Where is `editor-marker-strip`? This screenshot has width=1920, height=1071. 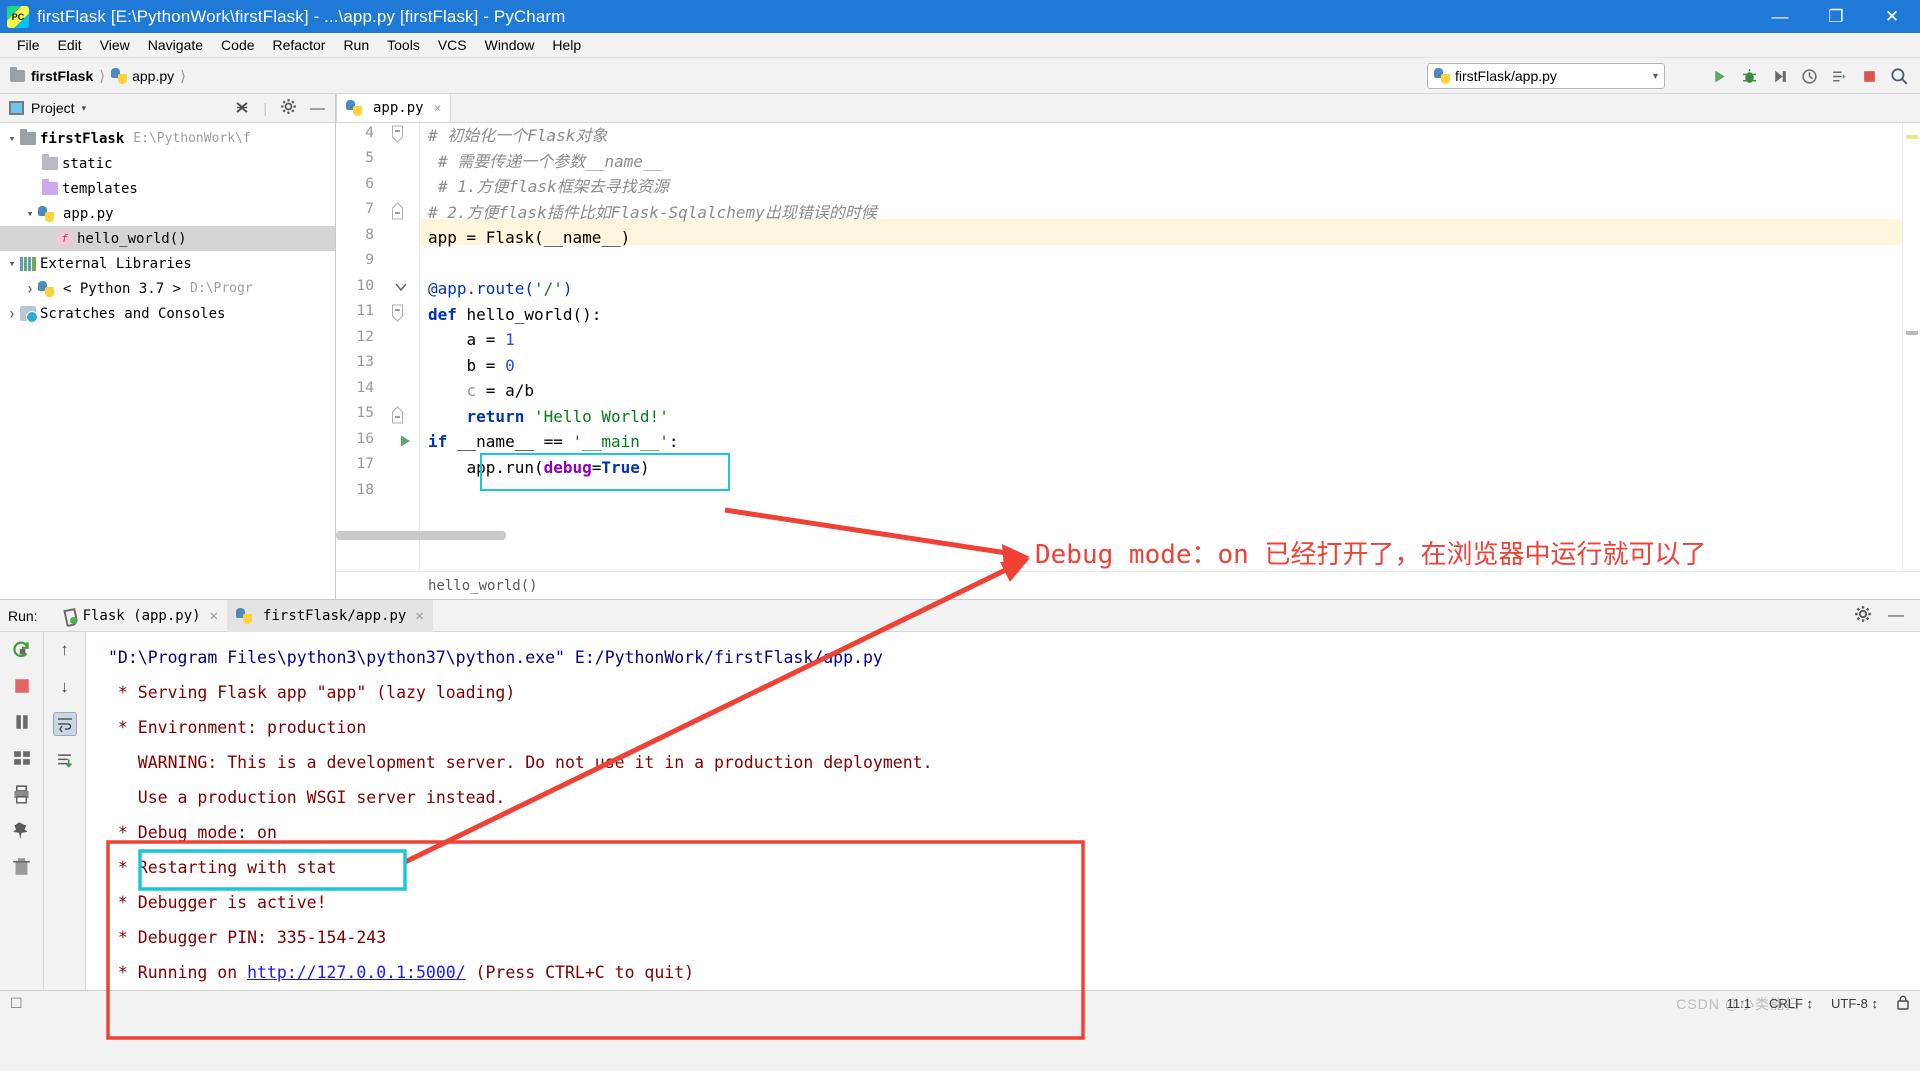
editor-marker-strip is located at coordinates (1911, 347).